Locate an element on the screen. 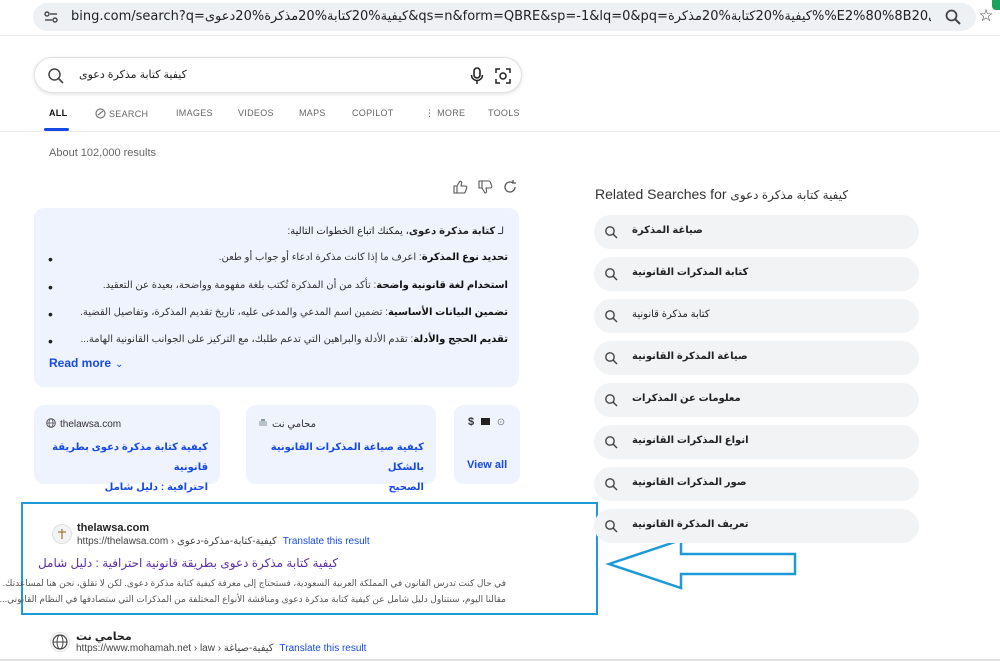 The image size is (1000, 661). tab-all: ALL is located at coordinates (58, 113).